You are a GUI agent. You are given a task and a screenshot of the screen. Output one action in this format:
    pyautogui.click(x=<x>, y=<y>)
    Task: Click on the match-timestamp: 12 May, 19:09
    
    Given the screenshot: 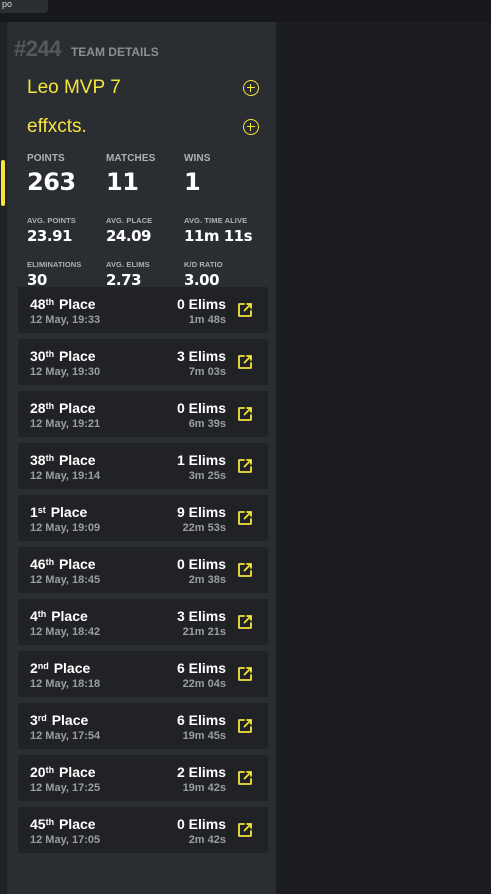 What is the action you would take?
    pyautogui.click(x=65, y=528)
    